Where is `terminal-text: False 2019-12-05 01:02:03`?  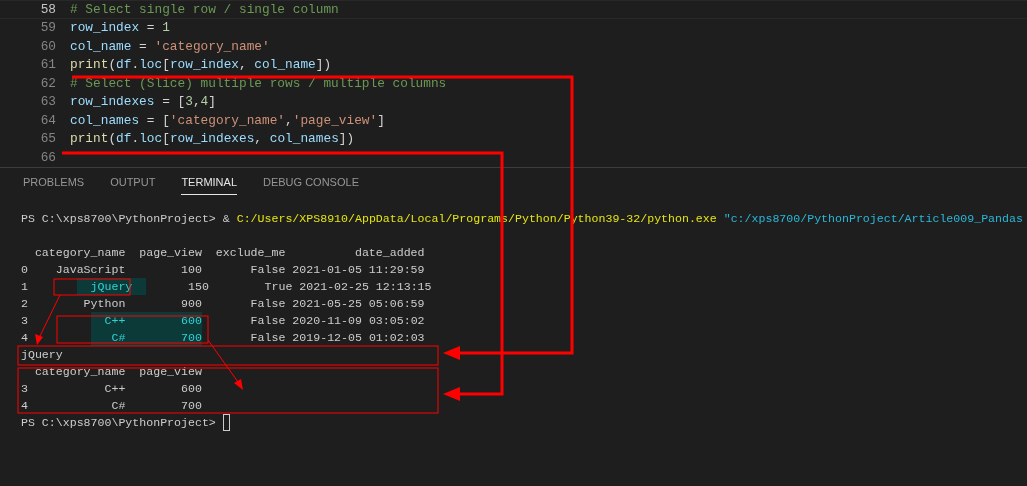
terminal-text: False 2019-12-05 01:02:03 is located at coordinates (337, 338).